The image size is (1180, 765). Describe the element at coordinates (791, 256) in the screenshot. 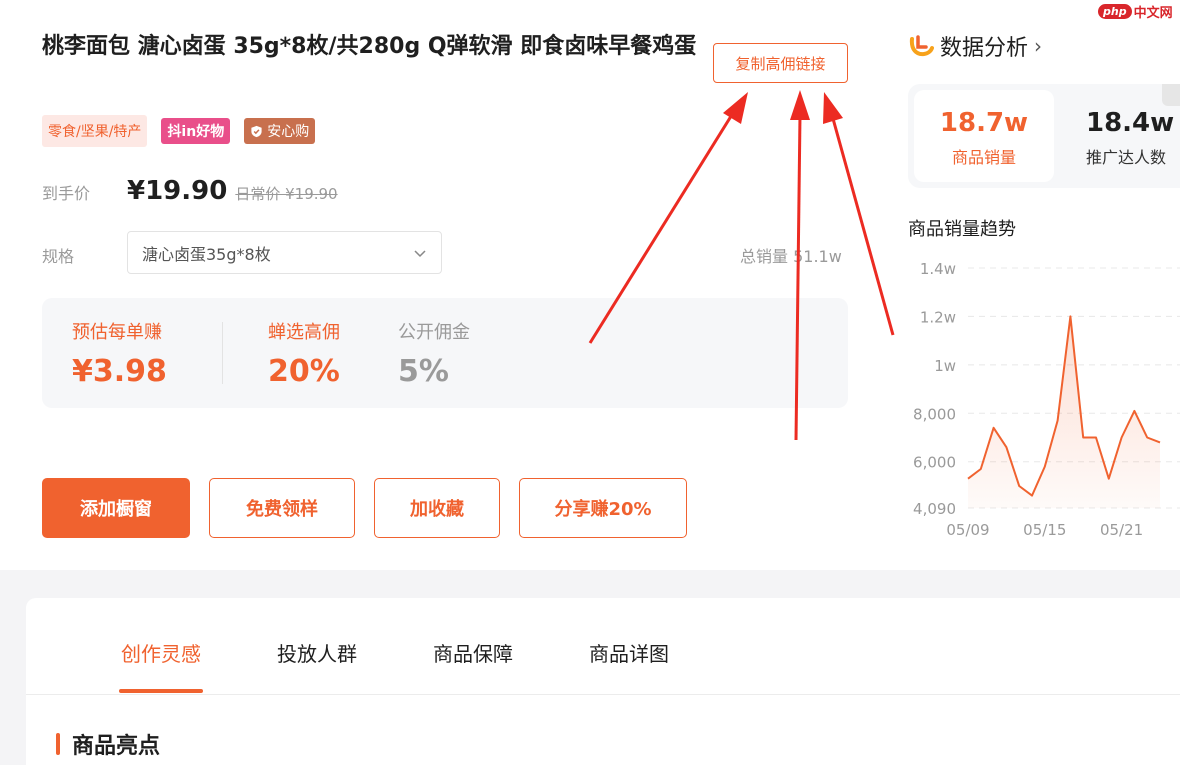

I see `total-sales: 总销量 51.1w` at that location.